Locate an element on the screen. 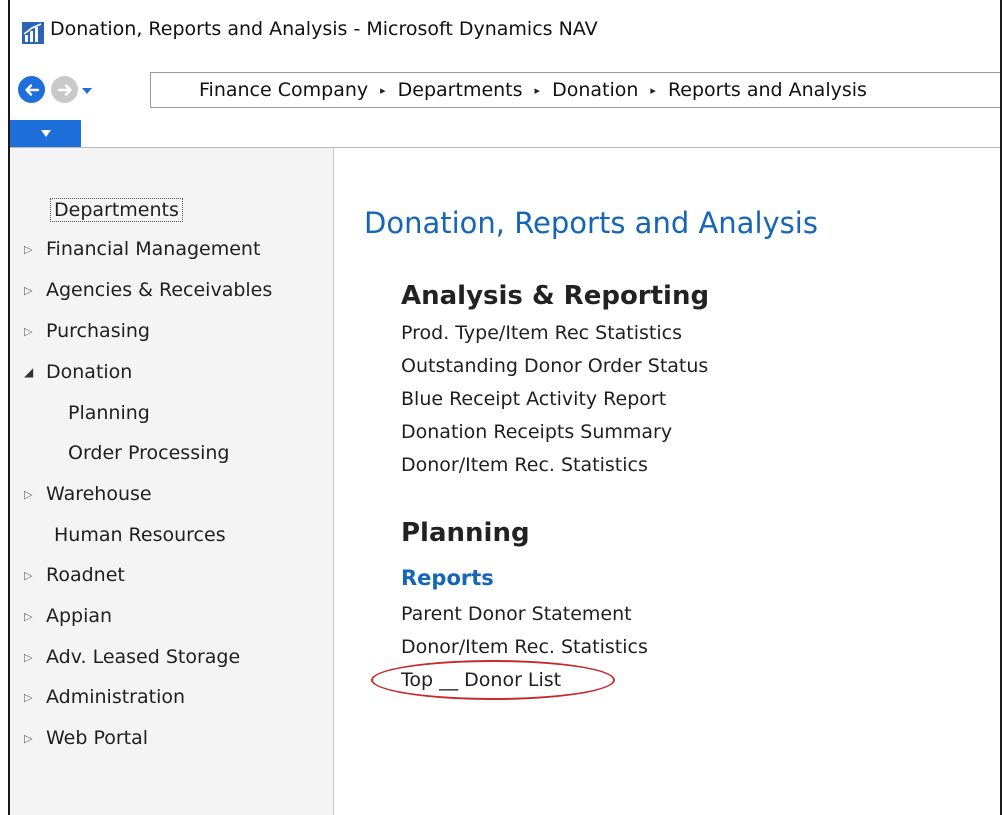 The width and height of the screenshot is (1002, 815). sidebar-item-adv-leased-storage: ▷ Adv. Leased Storage is located at coordinates (132, 657).